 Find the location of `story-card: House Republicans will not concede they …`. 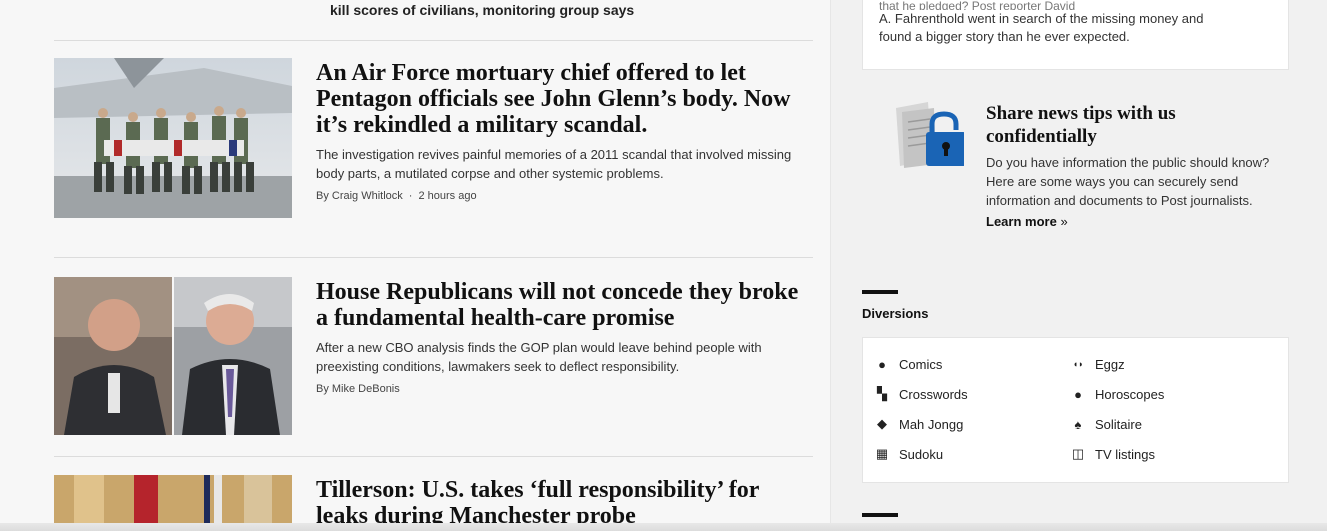

story-card: House Republicans will not concede they … is located at coordinates (561, 337).